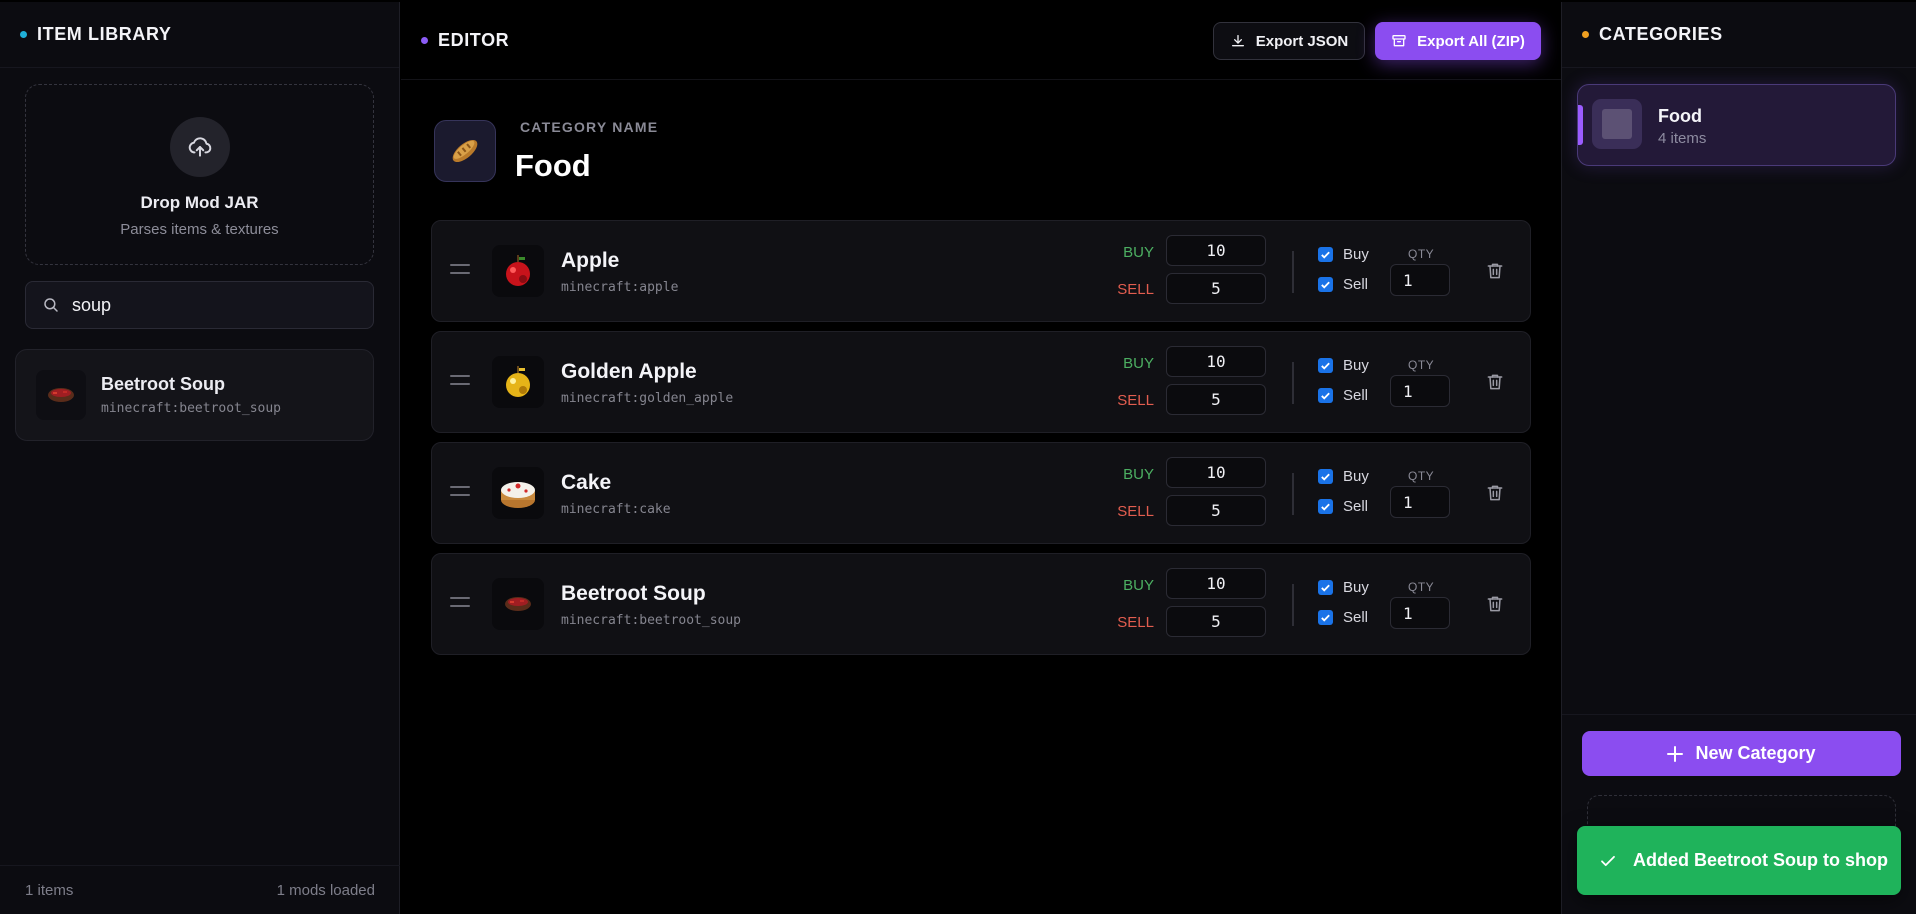 The width and height of the screenshot is (1916, 914). Describe the element at coordinates (1680, 116) in the screenshot. I see `category-item-name: Food` at that location.